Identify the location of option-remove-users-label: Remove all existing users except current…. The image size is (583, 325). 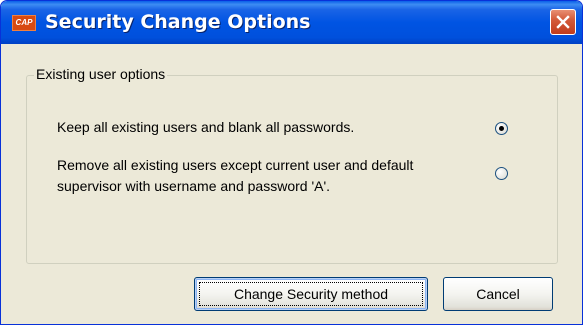
(252, 176).